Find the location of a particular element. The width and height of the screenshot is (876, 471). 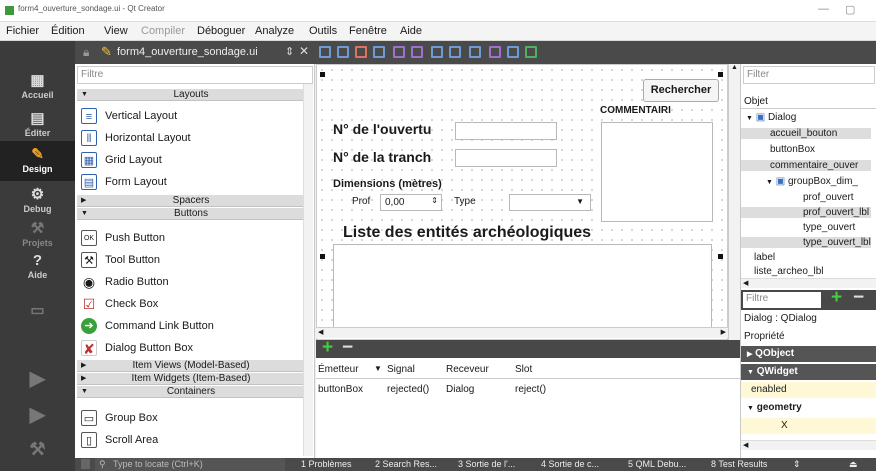

splitter-vertical-icon is located at coordinates (455, 52).